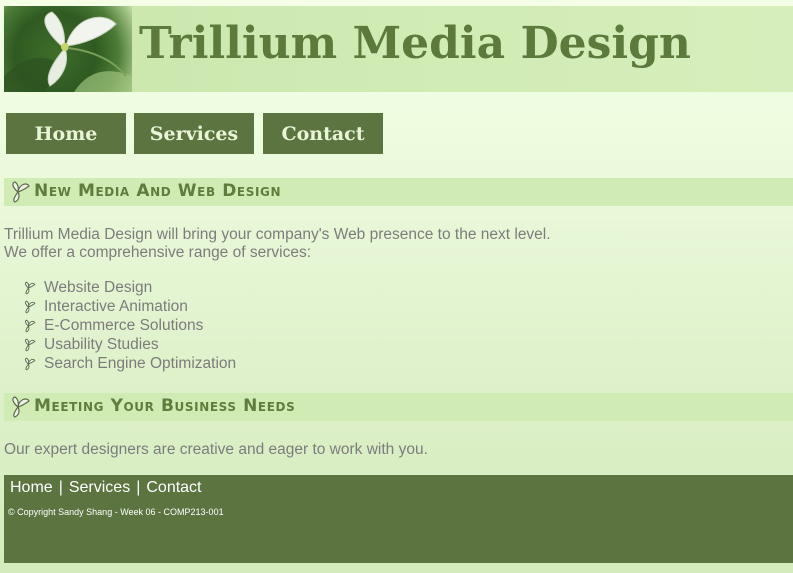  Describe the element at coordinates (158, 191) in the screenshot. I see `section-heading: New Media And Web Design` at that location.